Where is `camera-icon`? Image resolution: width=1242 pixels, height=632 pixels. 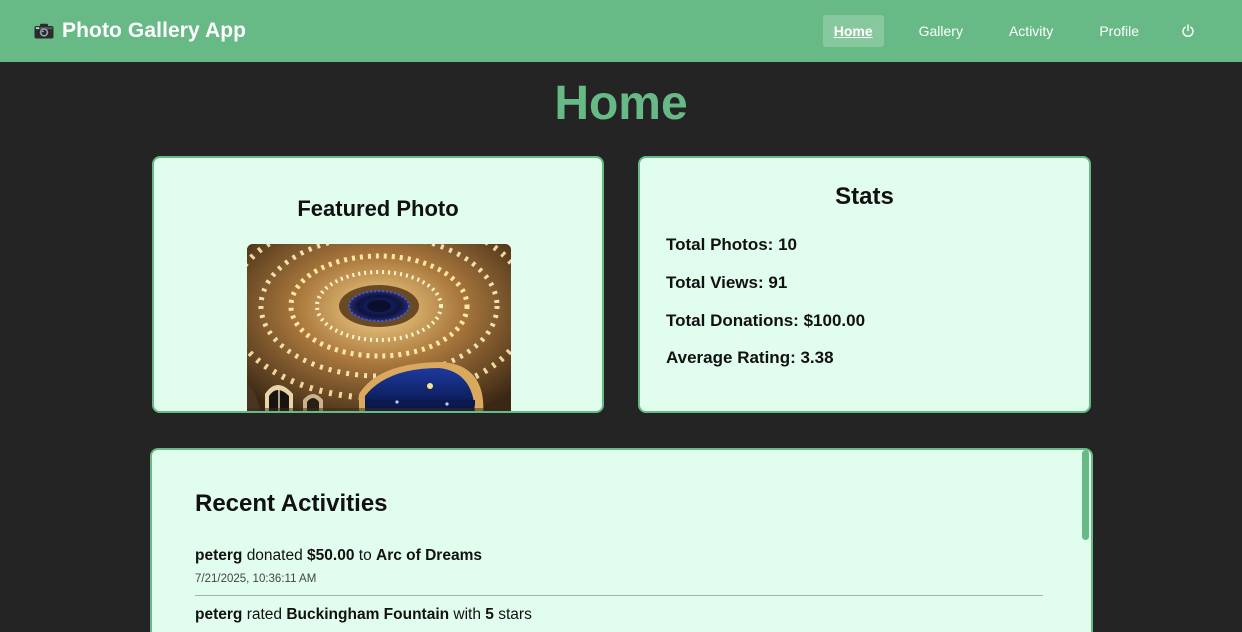
camera-icon is located at coordinates (44, 31).